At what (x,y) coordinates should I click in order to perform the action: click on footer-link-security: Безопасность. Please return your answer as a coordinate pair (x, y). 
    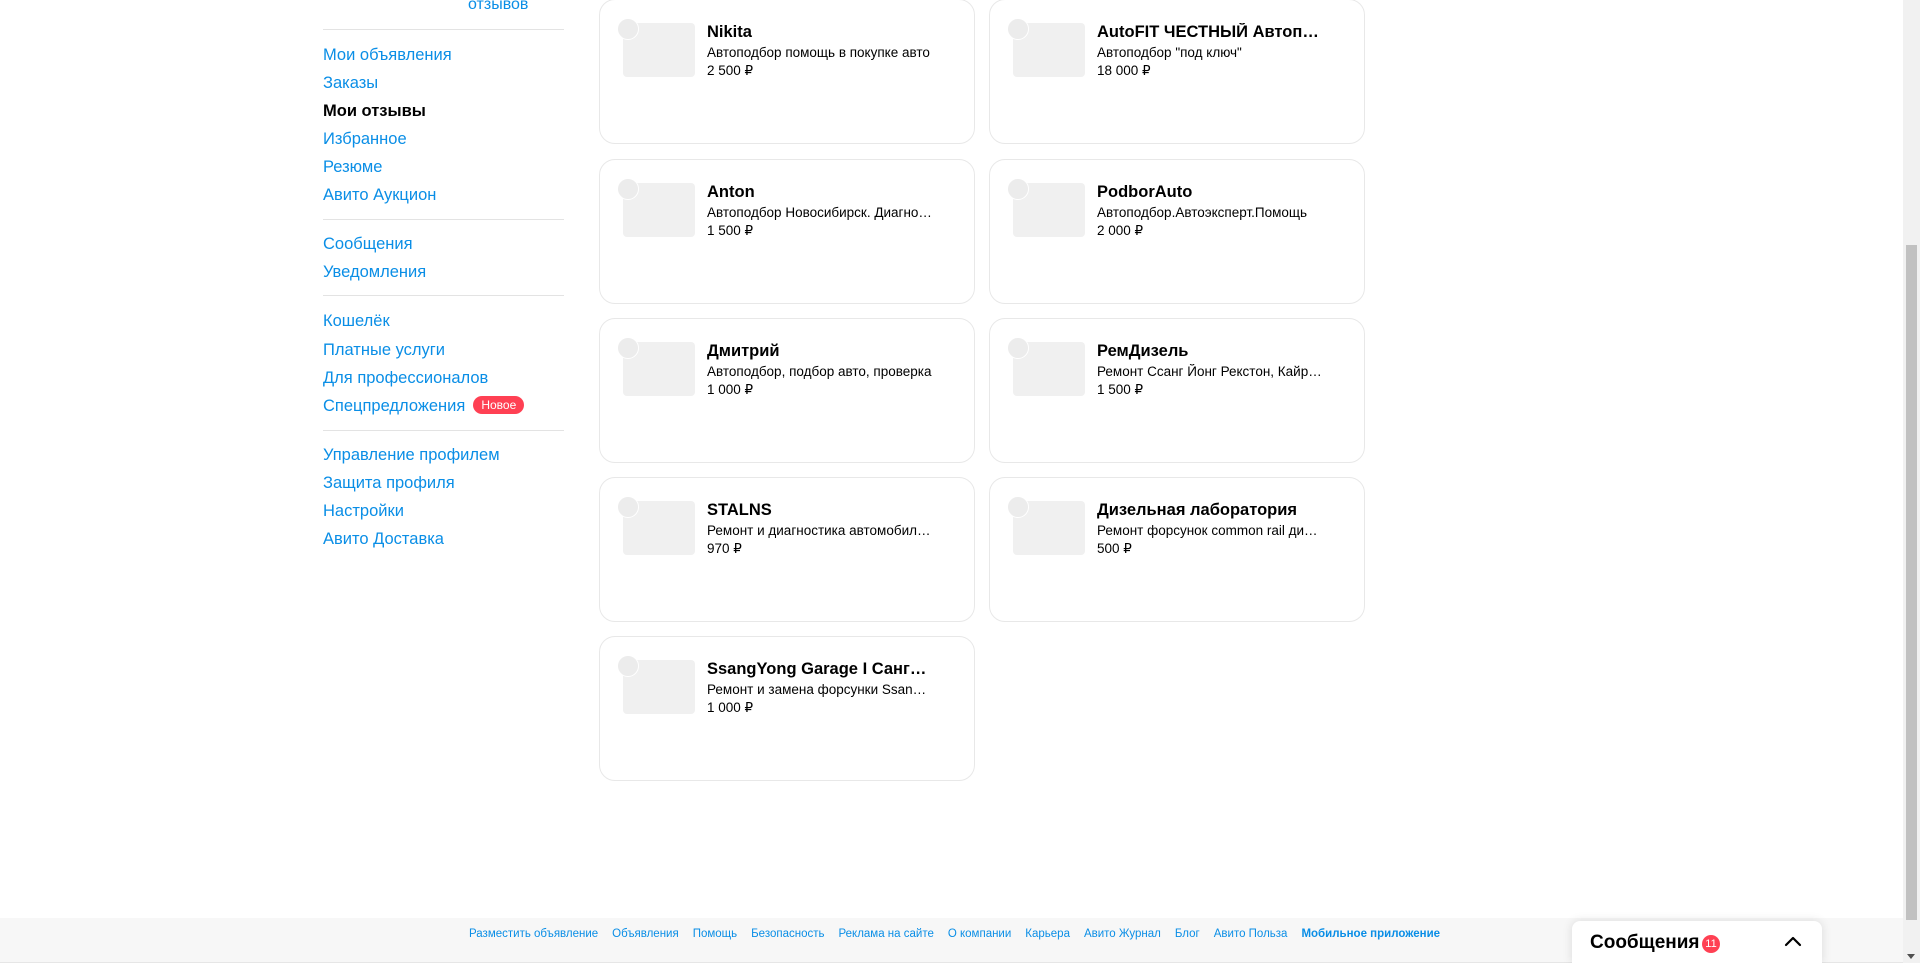
    Looking at the image, I should click on (787, 934).